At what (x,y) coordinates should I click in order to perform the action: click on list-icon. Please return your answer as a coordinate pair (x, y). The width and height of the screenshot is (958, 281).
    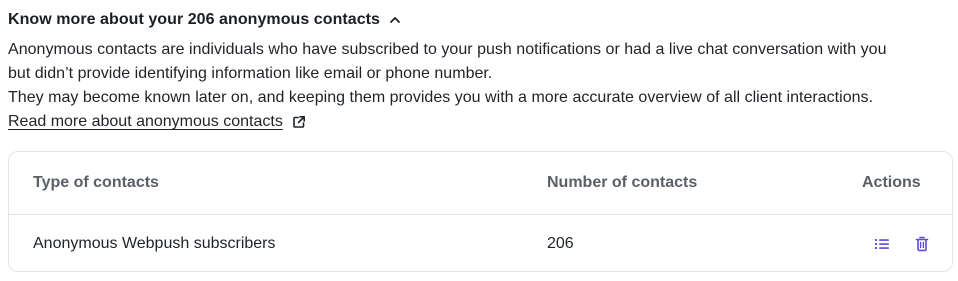
    Looking at the image, I should click on (882, 244).